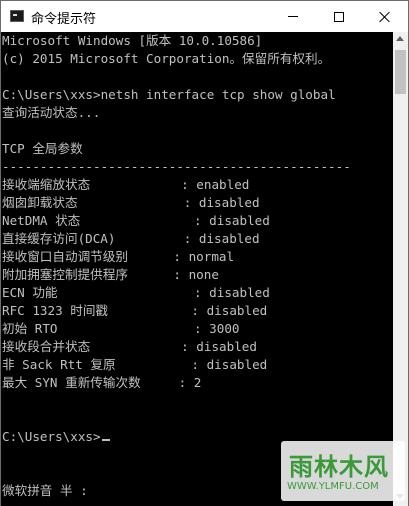 The image size is (409, 506). What do you see at coordinates (400, 72) in the screenshot?
I see `scroll-thumb` at bounding box center [400, 72].